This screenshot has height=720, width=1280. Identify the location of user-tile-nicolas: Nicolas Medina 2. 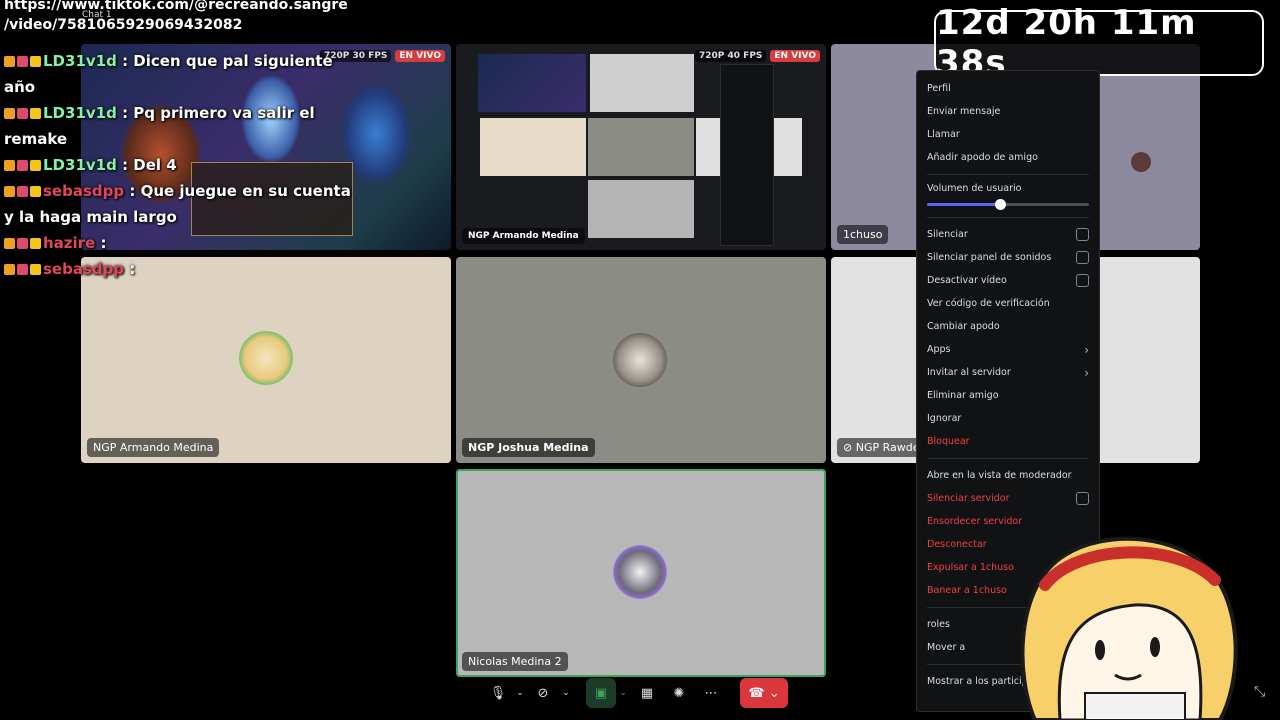
(641, 573).